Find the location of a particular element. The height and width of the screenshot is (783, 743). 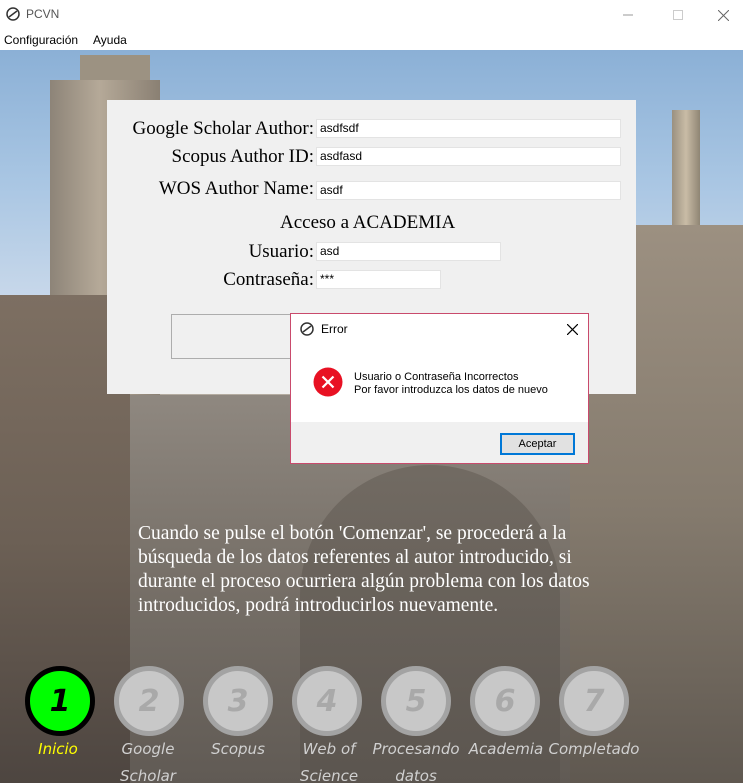

step-6-academia: 6 is located at coordinates (505, 701).